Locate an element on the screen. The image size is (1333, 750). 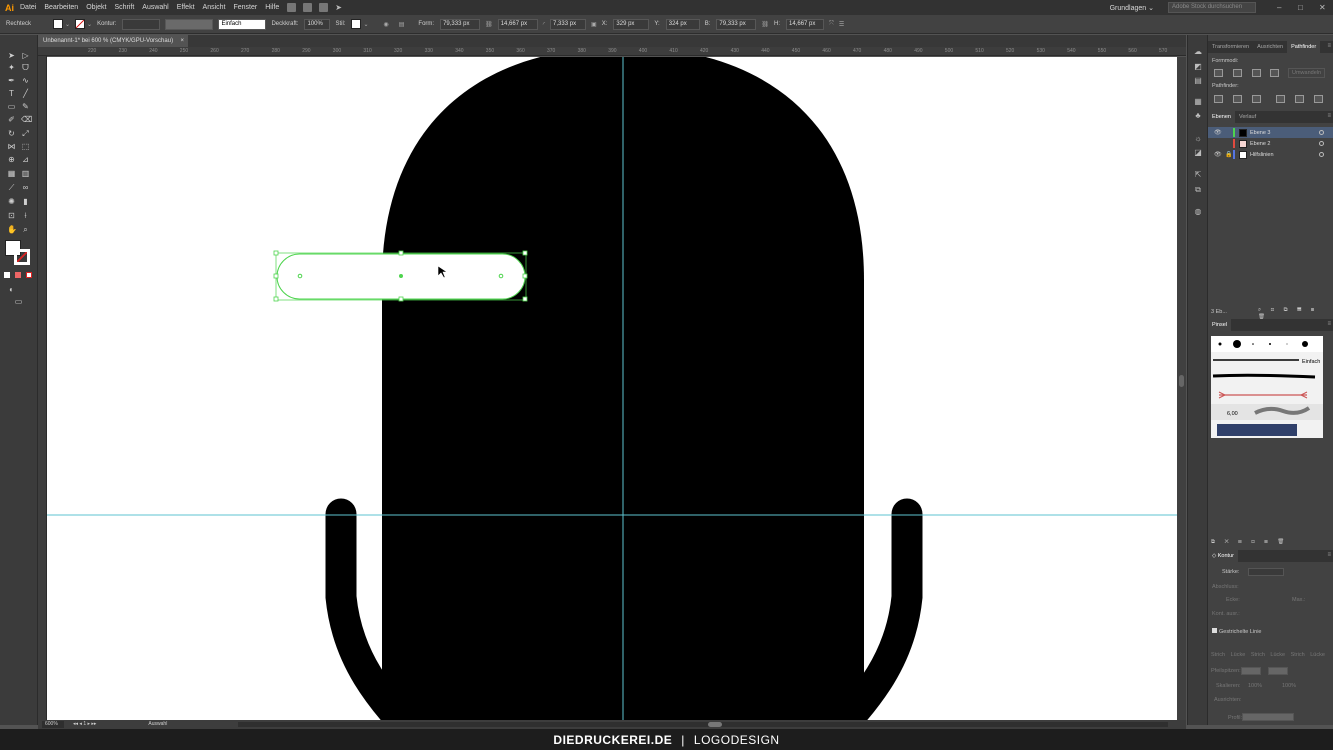
align-icon: ▤ is located at coordinates (402, 24).